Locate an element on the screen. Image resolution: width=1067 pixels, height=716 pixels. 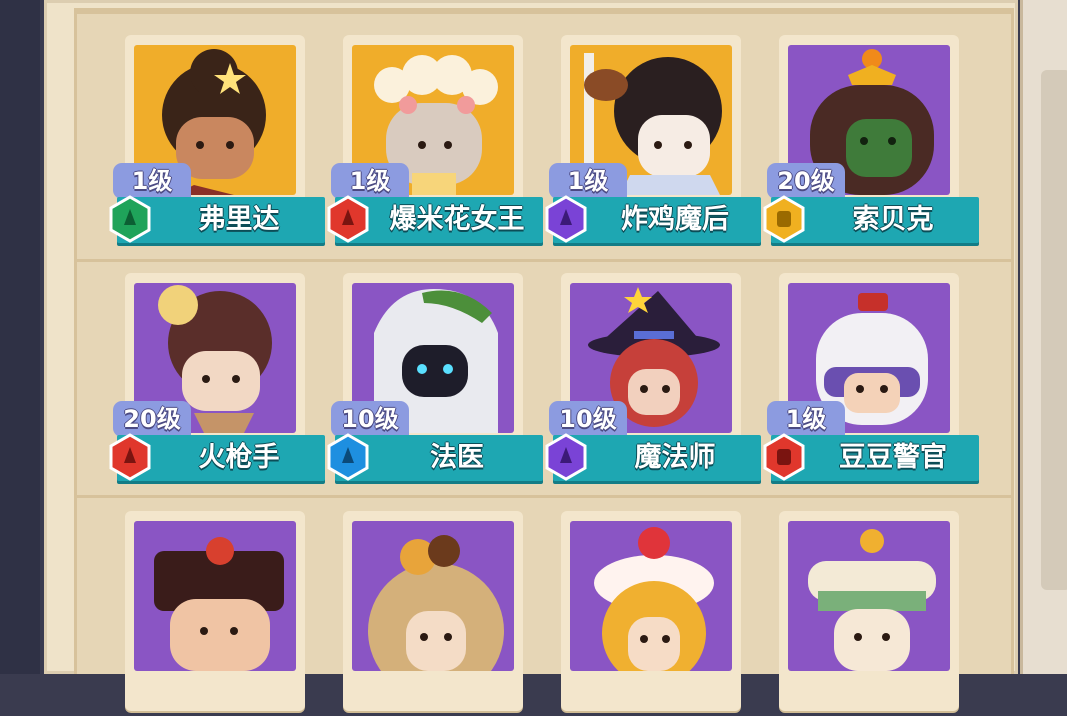
character-card: 1级 弗里达 is located at coordinates (220, 124).